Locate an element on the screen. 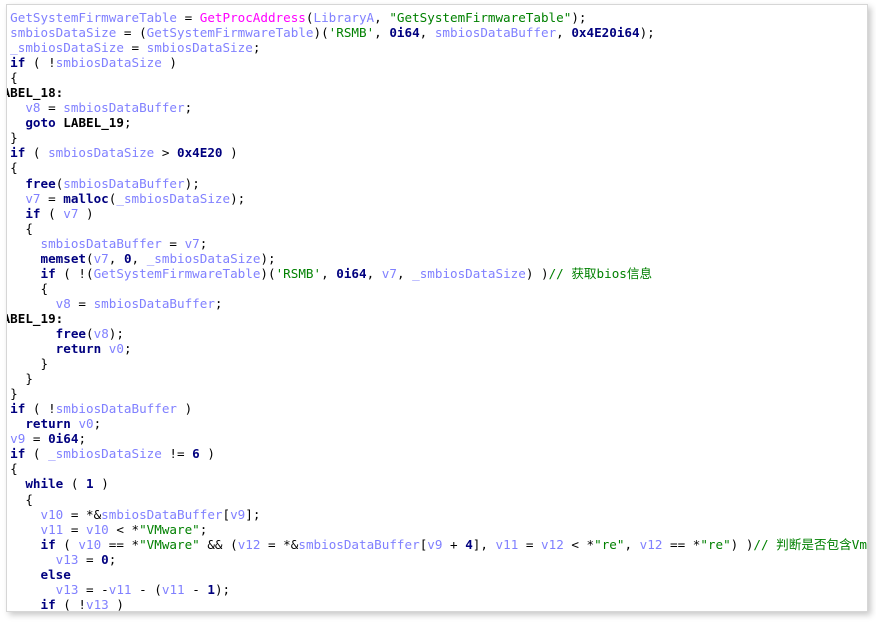 This screenshot has width=876, height=623. code-line: _smbiosDataSize = smbiosDataSize; is located at coordinates (437, 48).